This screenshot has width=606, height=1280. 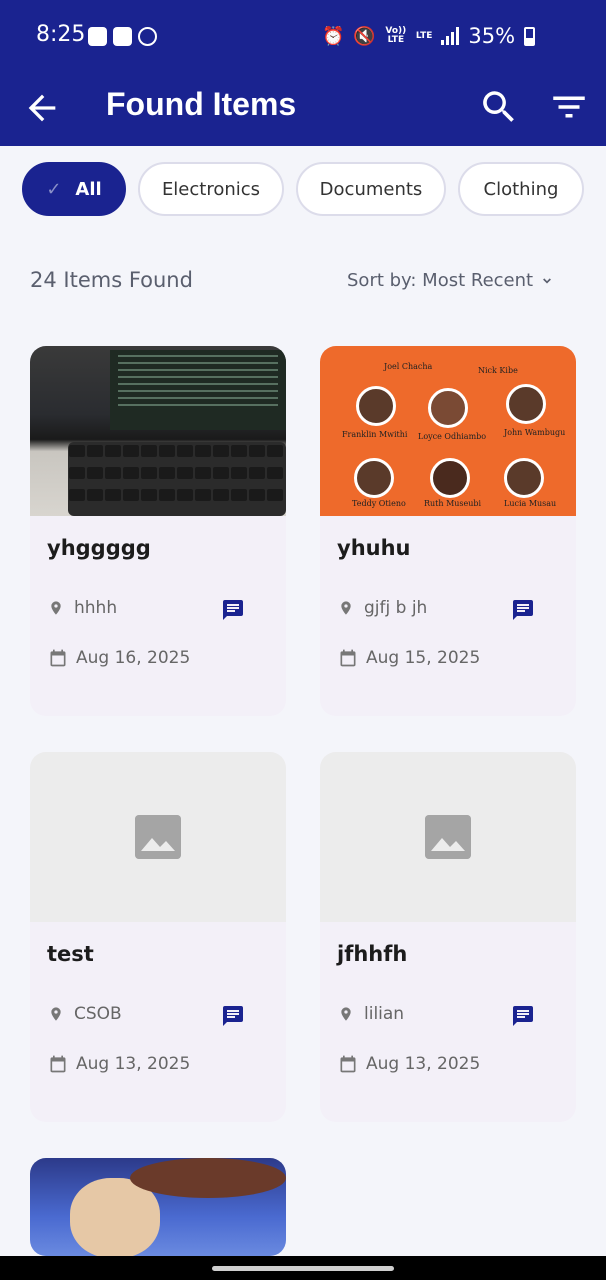 What do you see at coordinates (147, 36) in the screenshot?
I see `whatsapp-icon` at bounding box center [147, 36].